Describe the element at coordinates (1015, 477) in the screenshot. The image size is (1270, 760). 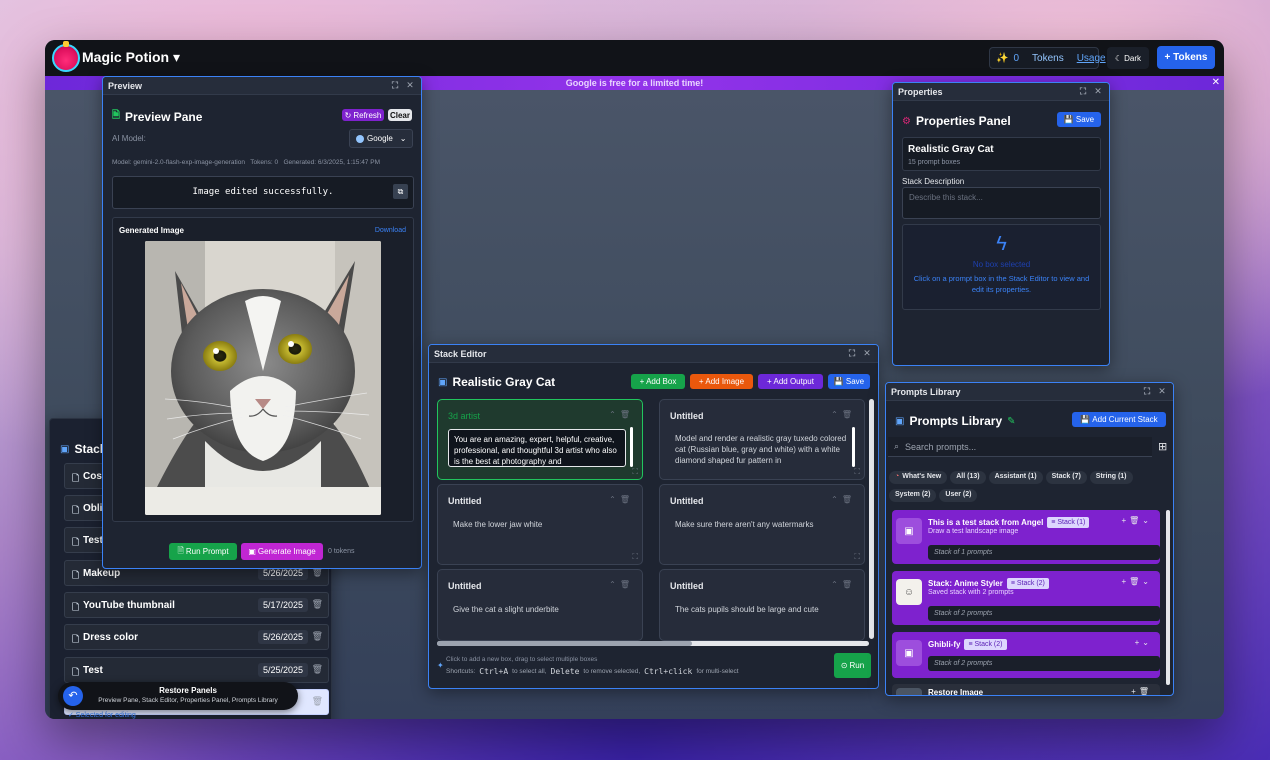
I see `filter-chip-assistant: Assistant (1)` at that location.